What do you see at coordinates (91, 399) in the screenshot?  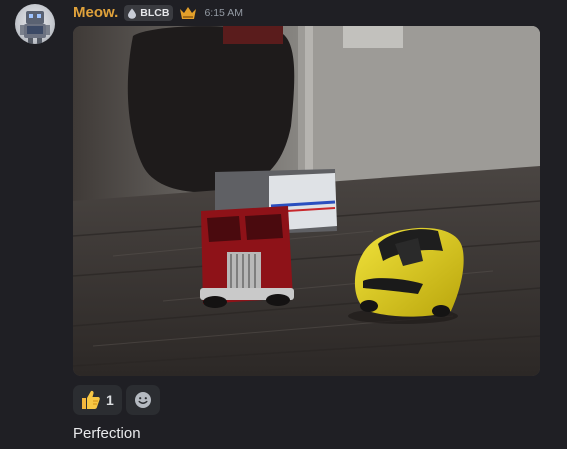 I see `thumbs-up-icon` at bounding box center [91, 399].